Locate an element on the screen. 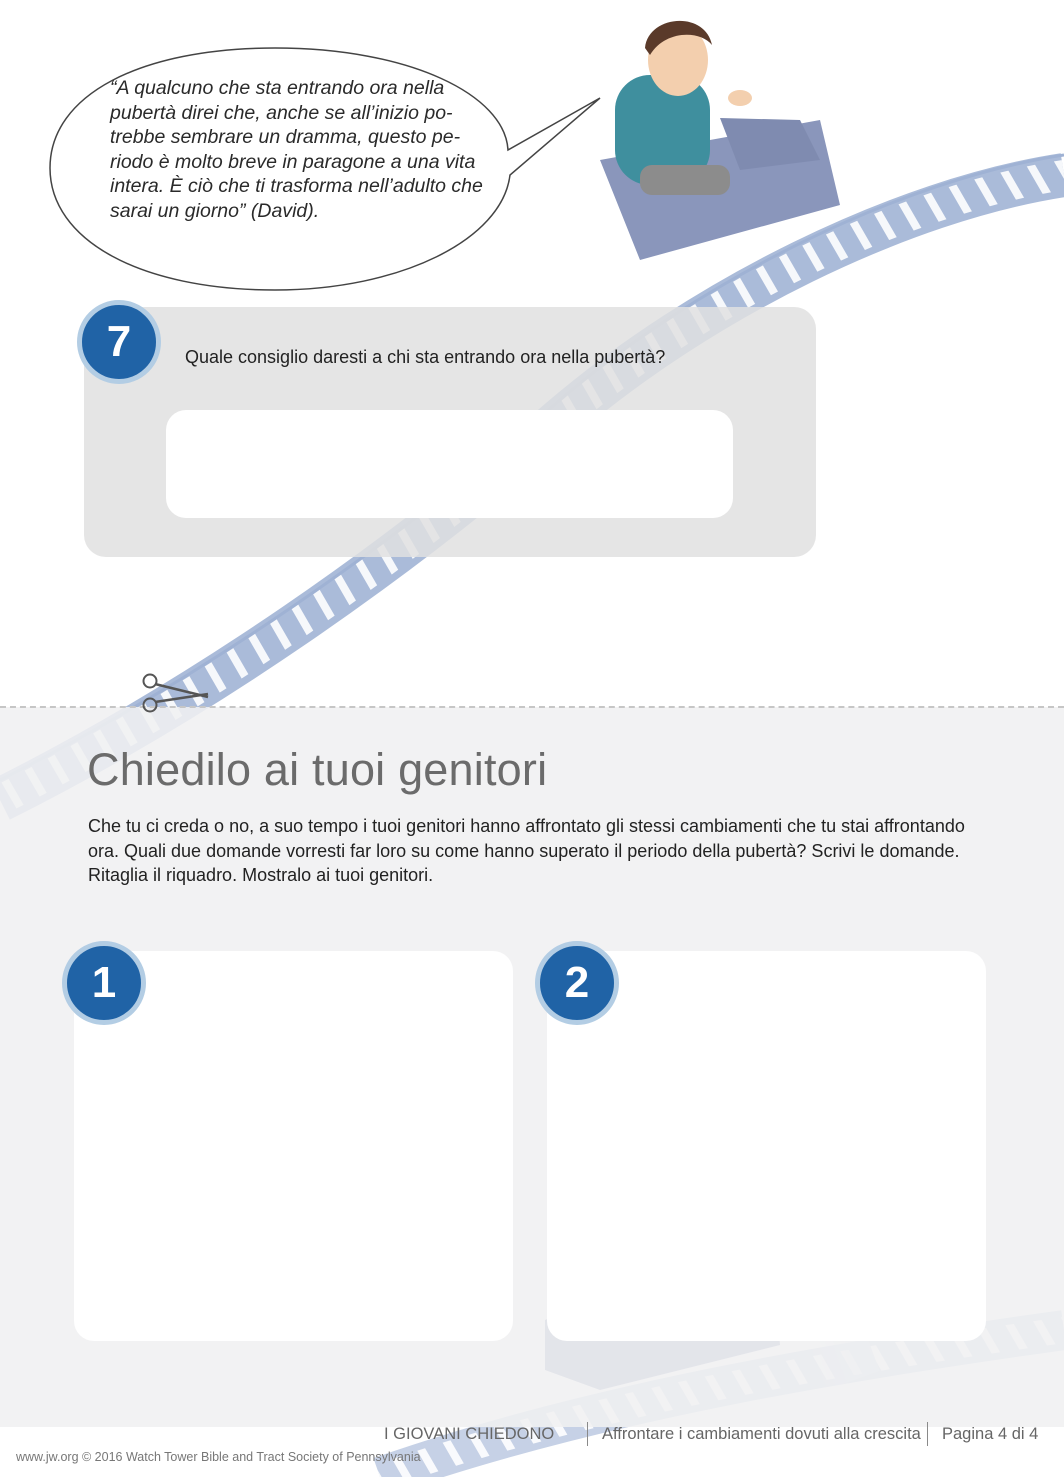 The image size is (1064, 1477). parent-question-1-badge: 1 is located at coordinates (104, 983).